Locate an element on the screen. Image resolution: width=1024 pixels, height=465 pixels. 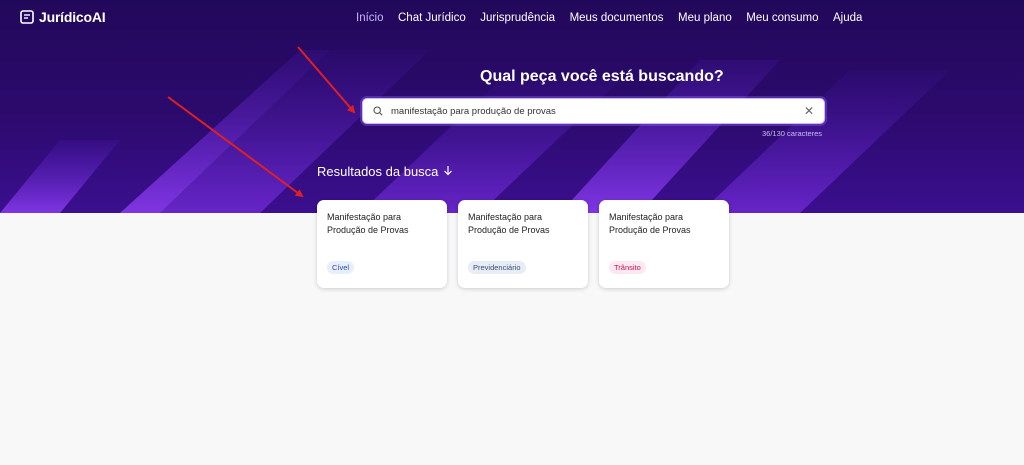
logo-icon is located at coordinates (27, 17).